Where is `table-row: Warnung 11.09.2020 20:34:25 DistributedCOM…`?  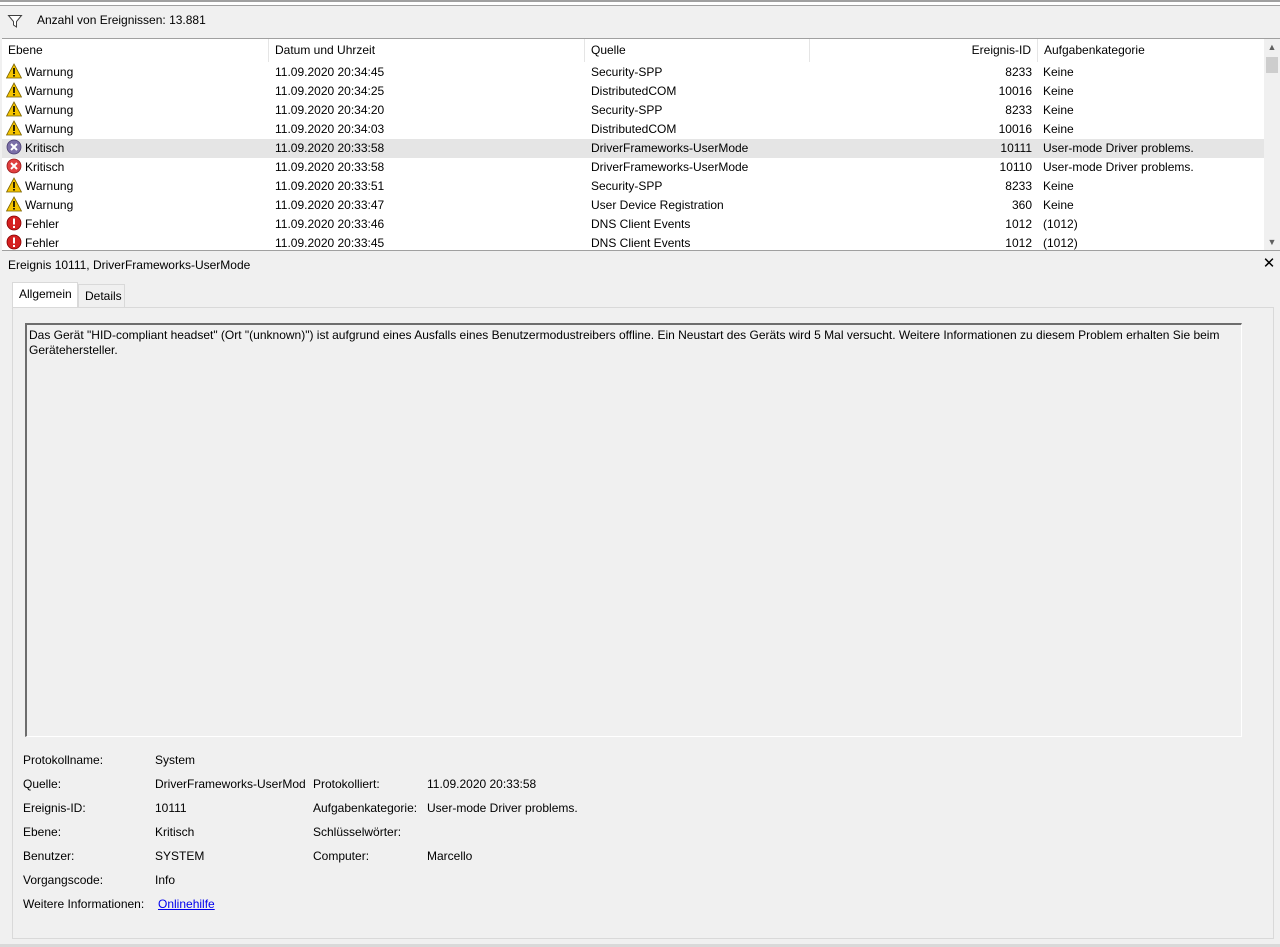 table-row: Warnung 11.09.2020 20:34:25 DistributedCOM… is located at coordinates (634, 91).